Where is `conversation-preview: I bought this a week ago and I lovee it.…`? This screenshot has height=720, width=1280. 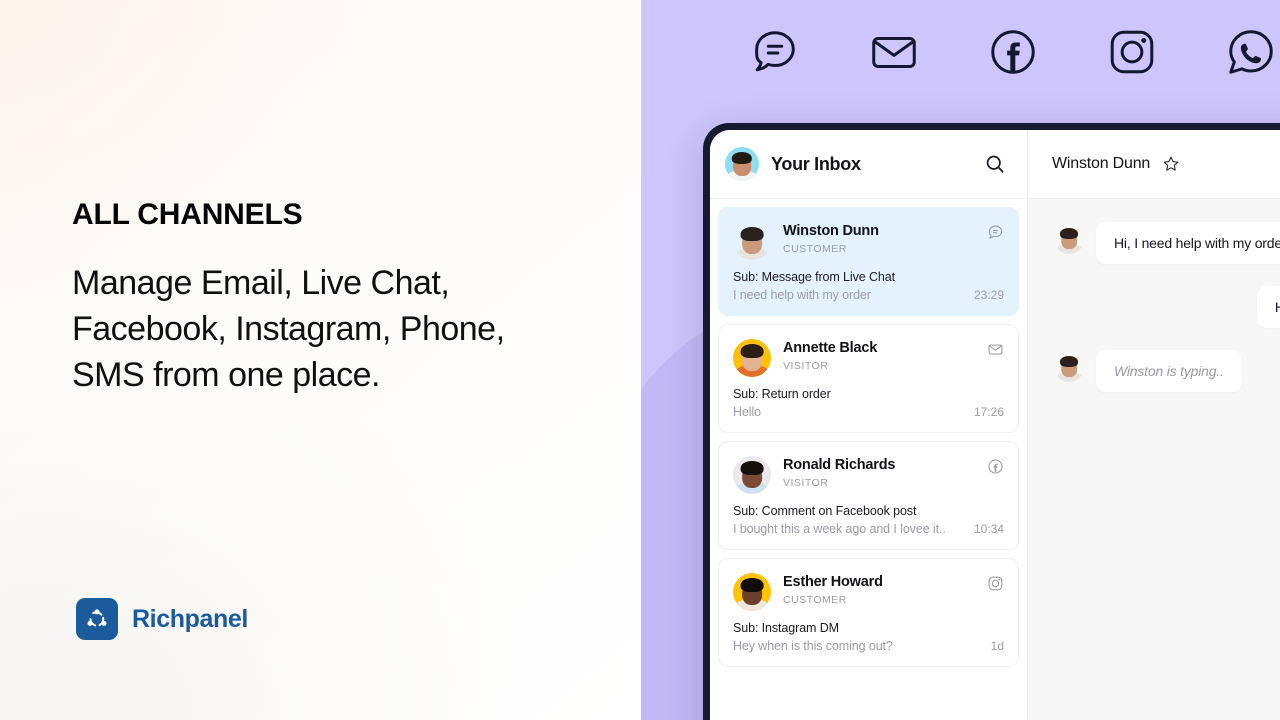 conversation-preview: I bought this a week ago and I lovee it.… is located at coordinates (839, 529).